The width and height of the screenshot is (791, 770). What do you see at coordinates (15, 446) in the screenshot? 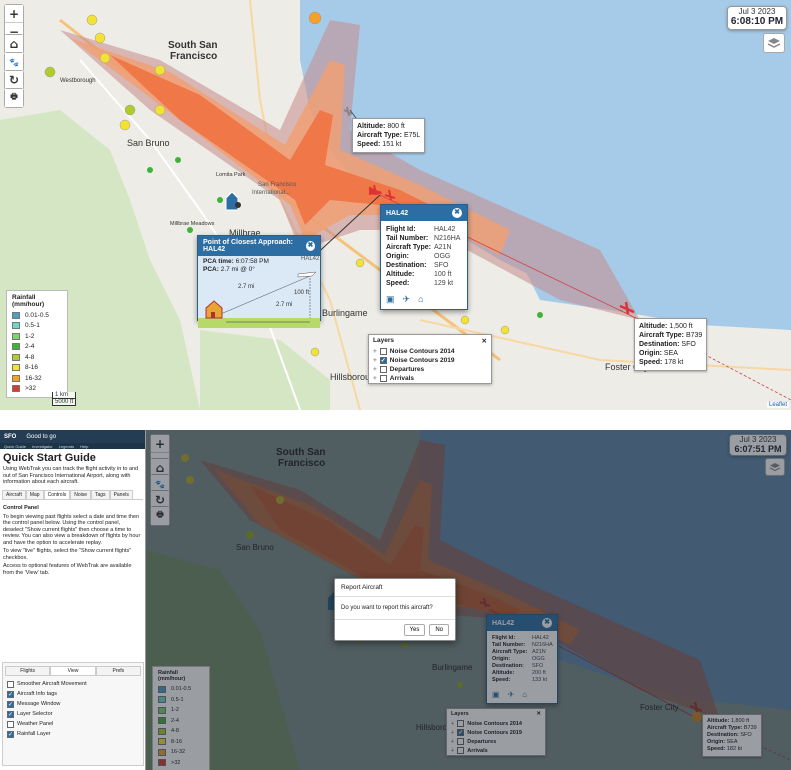
I see `menu-item: Quick Guide` at bounding box center [15, 446].